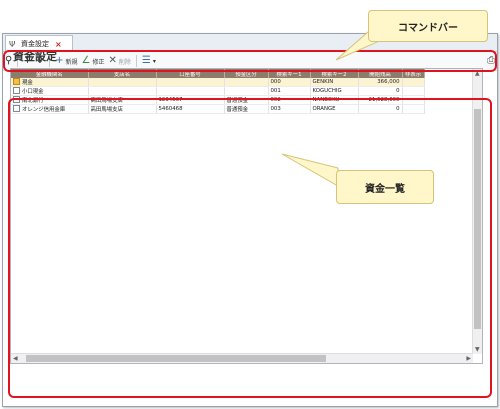 The width and height of the screenshot is (500, 409). I want to click on cell-bank: 小口現金, so click(50, 91).